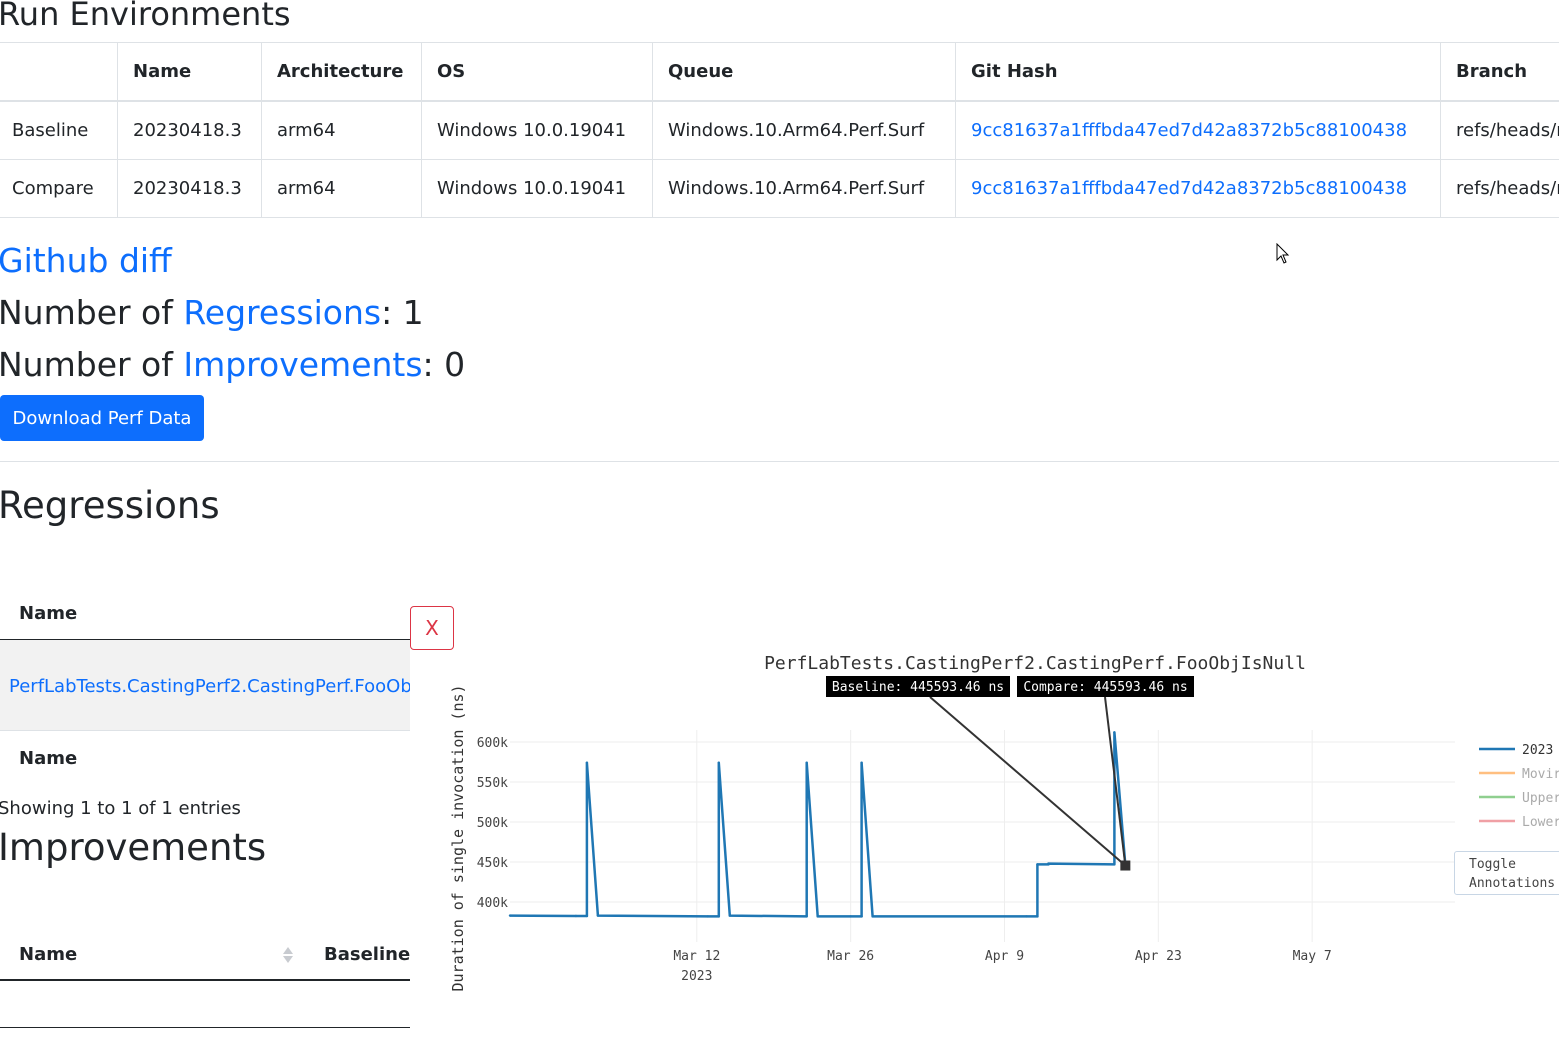 The width and height of the screenshot is (1559, 1039). Describe the element at coordinates (492, 863) in the screenshot. I see `y-tick-label: 450k` at that location.